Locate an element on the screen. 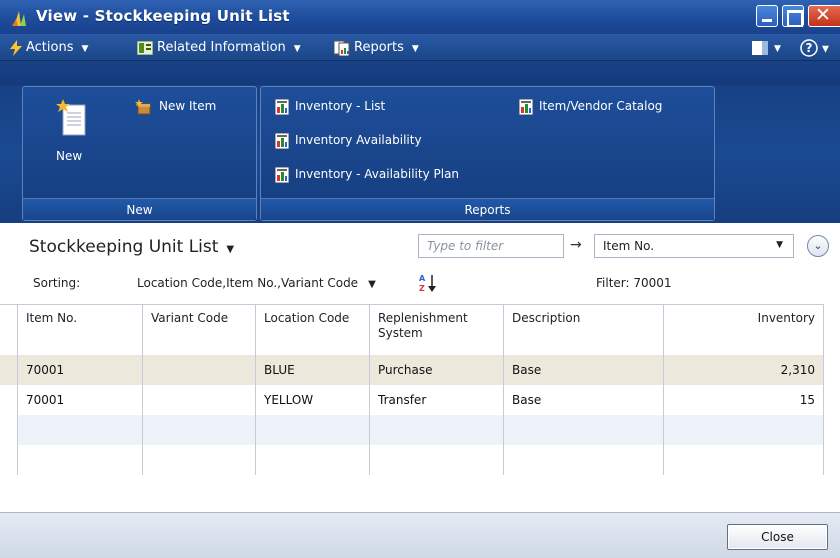 This screenshot has width=840, height=558. list-title: Stockkeeping Unit List ▼ is located at coordinates (131, 247).